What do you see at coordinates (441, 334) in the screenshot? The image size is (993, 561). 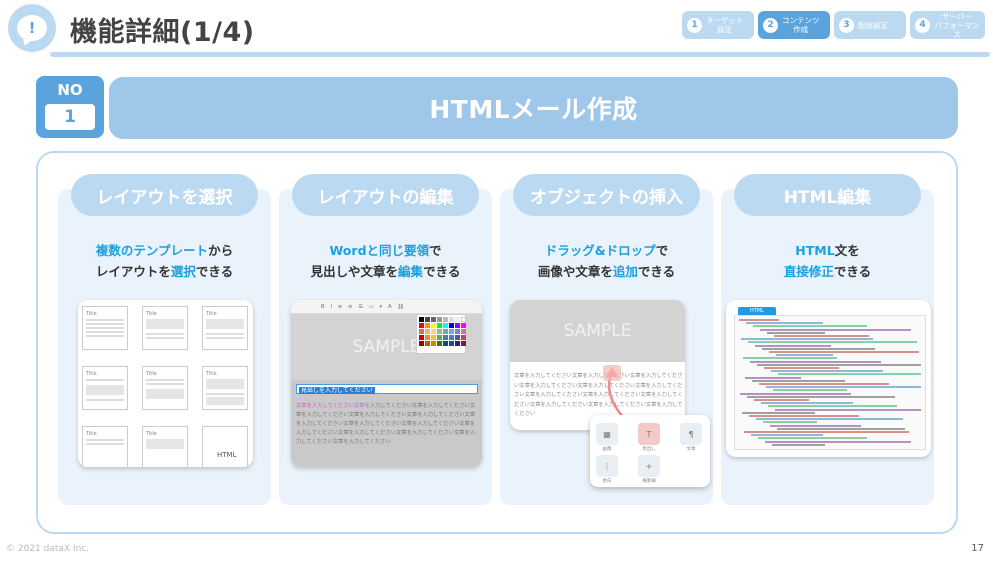 I see `color-palette` at bounding box center [441, 334].